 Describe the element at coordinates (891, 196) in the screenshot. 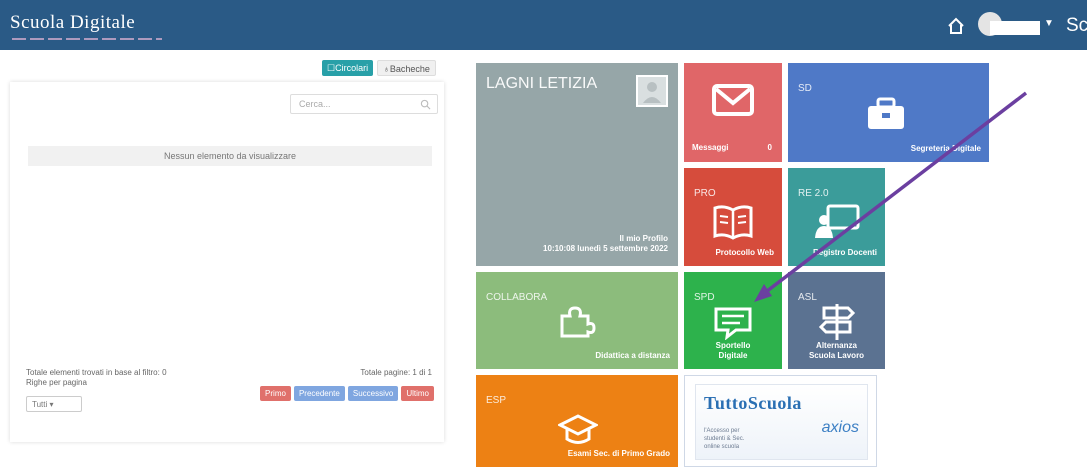

I see `annotation-arrow-icon` at that location.